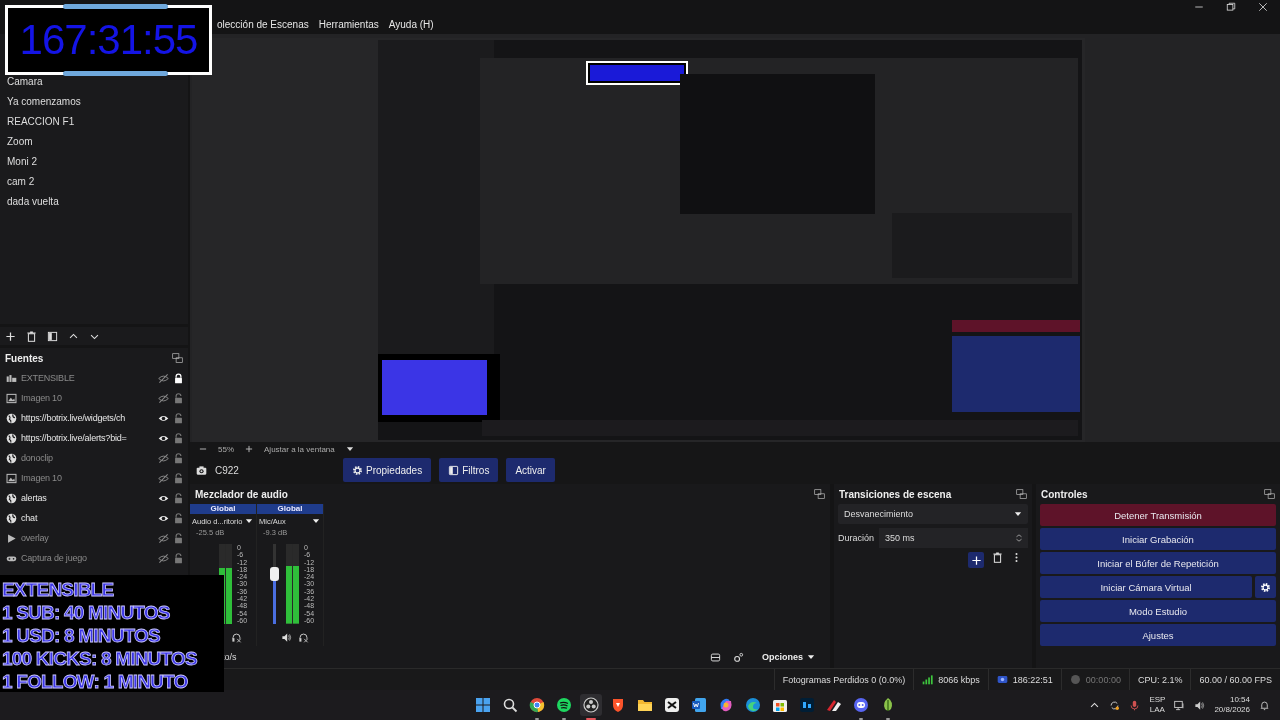  What do you see at coordinates (1239, 700) in the screenshot?
I see `clock-time: 10:54` at bounding box center [1239, 700].